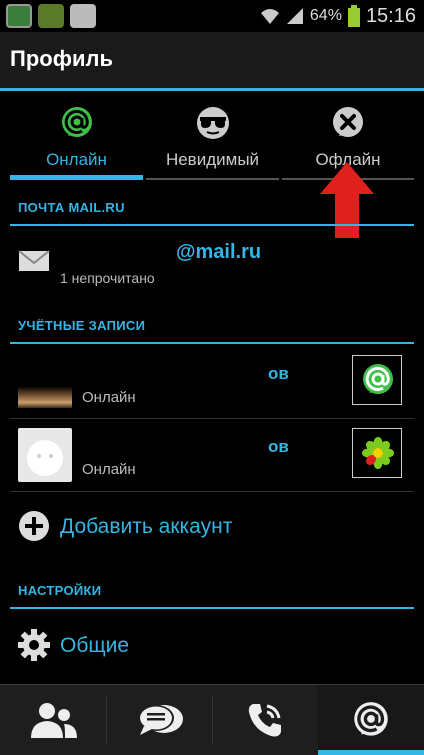 The width and height of the screenshot is (424, 755). I want to click on email-redaction, so click(117, 253).